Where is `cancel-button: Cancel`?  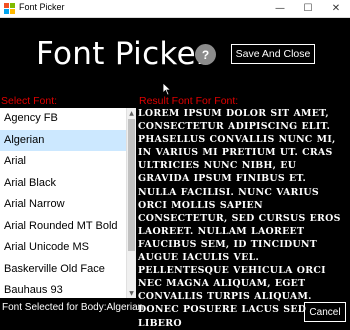
cancel-button: Cancel is located at coordinates (325, 312).